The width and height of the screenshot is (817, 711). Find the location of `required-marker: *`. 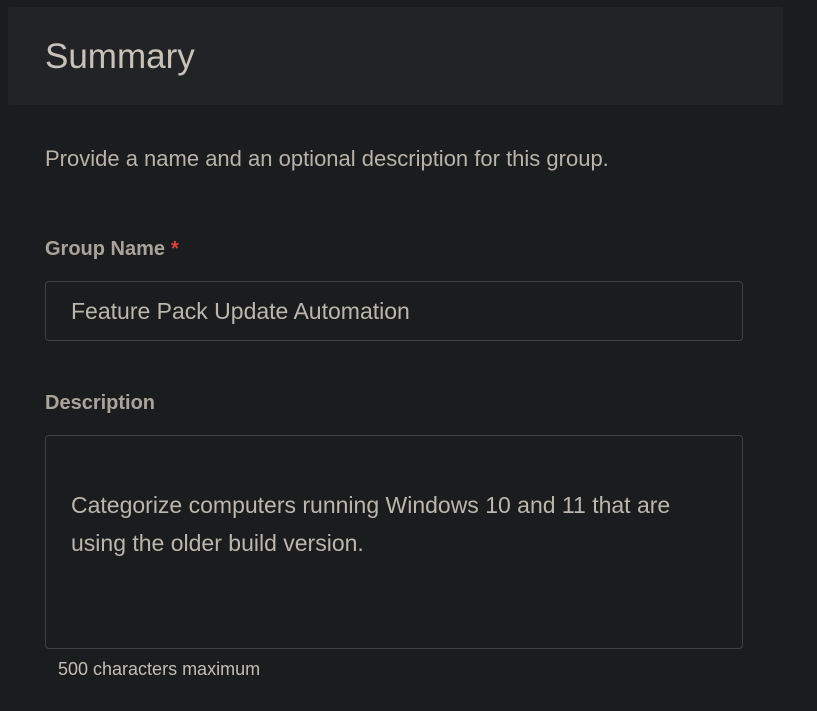

required-marker: * is located at coordinates (175, 249).